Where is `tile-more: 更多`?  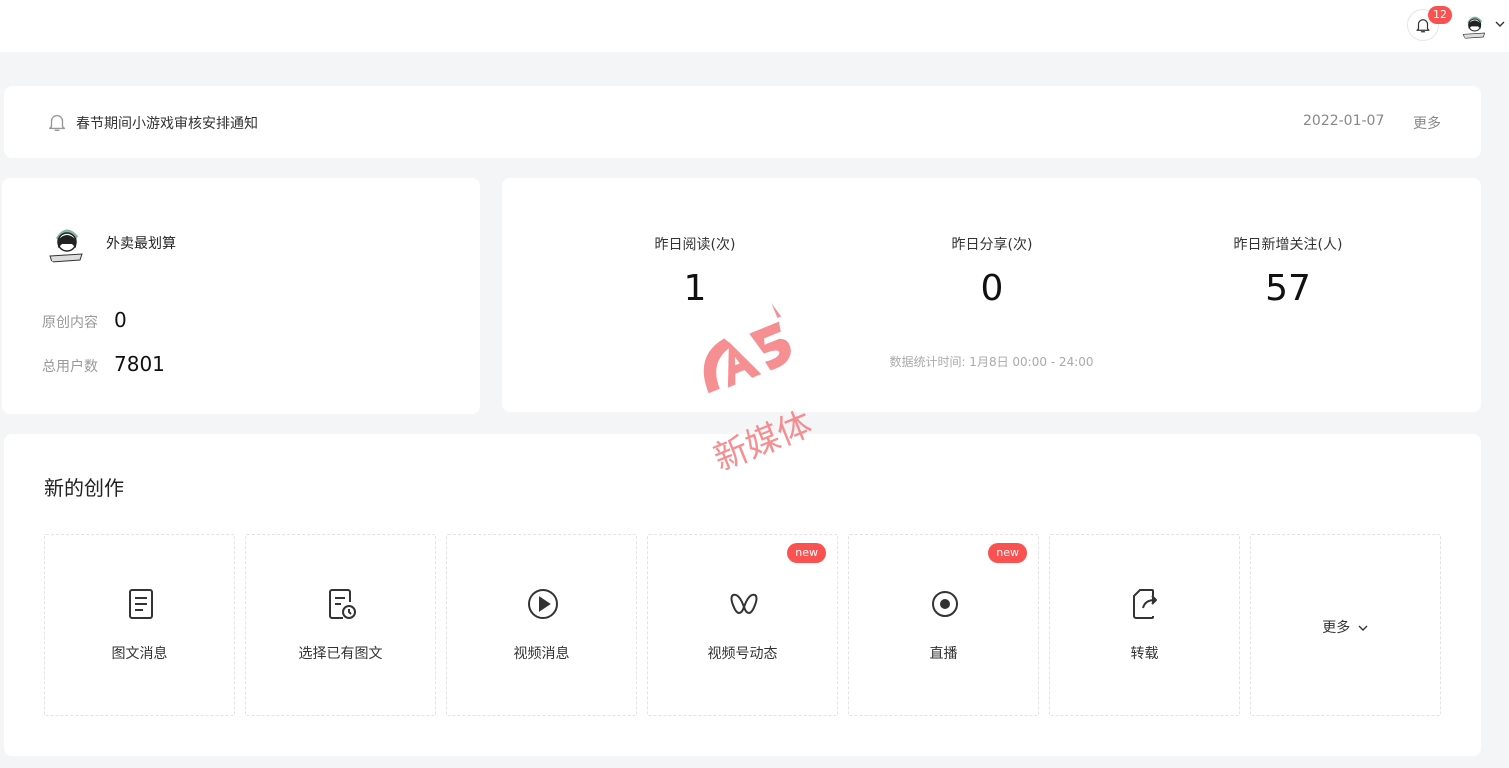 tile-more: 更多 is located at coordinates (1345, 625).